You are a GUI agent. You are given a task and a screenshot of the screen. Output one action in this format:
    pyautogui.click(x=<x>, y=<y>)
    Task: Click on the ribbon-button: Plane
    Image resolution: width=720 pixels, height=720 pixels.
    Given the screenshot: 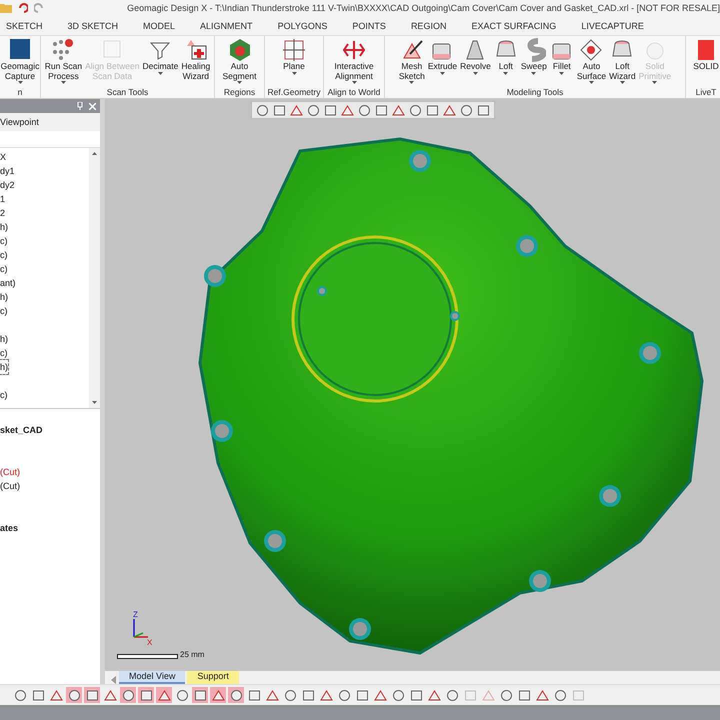 What is the action you would take?
    pyautogui.click(x=294, y=62)
    